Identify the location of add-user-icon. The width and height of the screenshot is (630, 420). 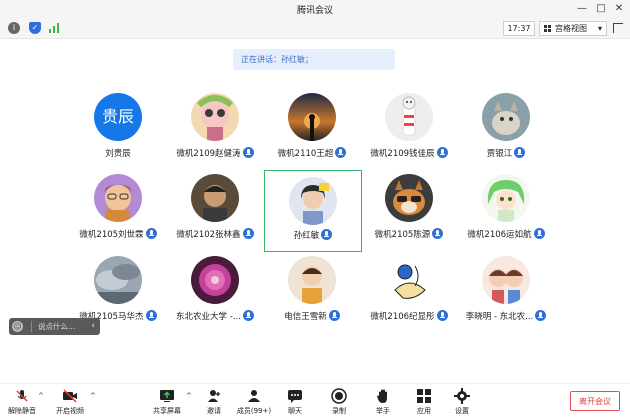
(214, 396).